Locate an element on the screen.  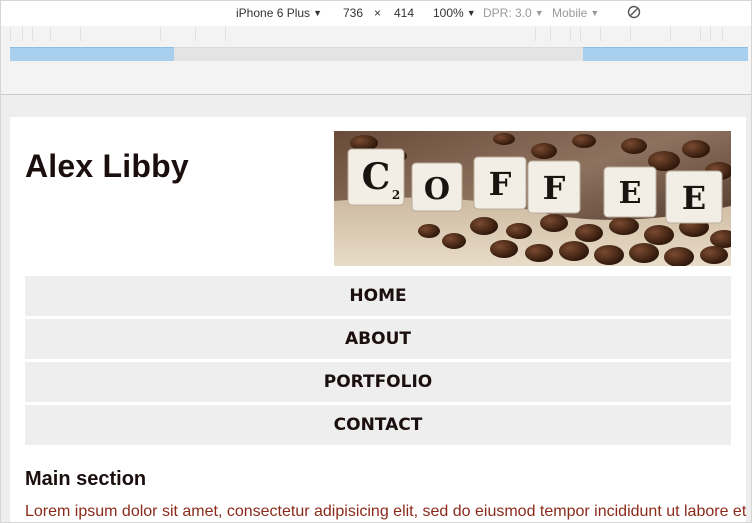
nav-item-portfolio: PORTFOLIO is located at coordinates (378, 382).